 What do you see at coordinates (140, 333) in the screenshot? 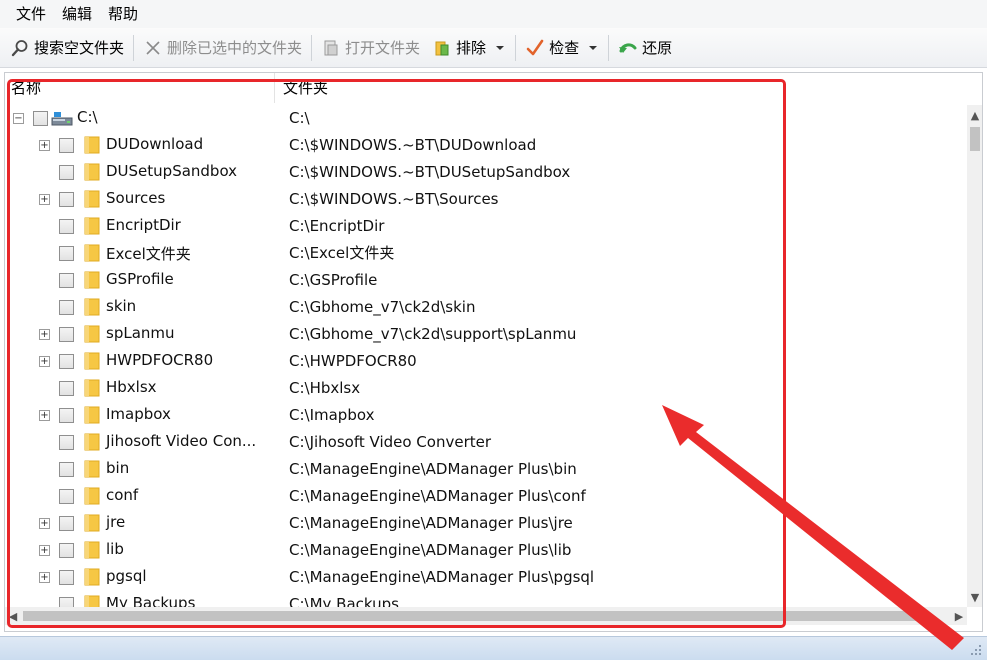
I see `row-name: spLanmu` at bounding box center [140, 333].